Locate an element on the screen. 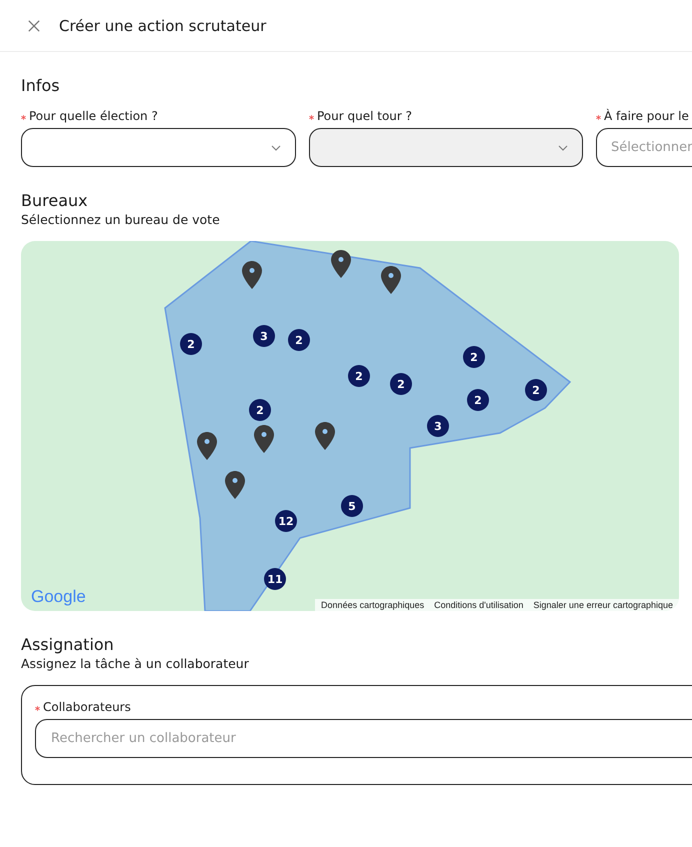 This screenshot has height=847, width=692. select-field is located at coordinates (158, 147).